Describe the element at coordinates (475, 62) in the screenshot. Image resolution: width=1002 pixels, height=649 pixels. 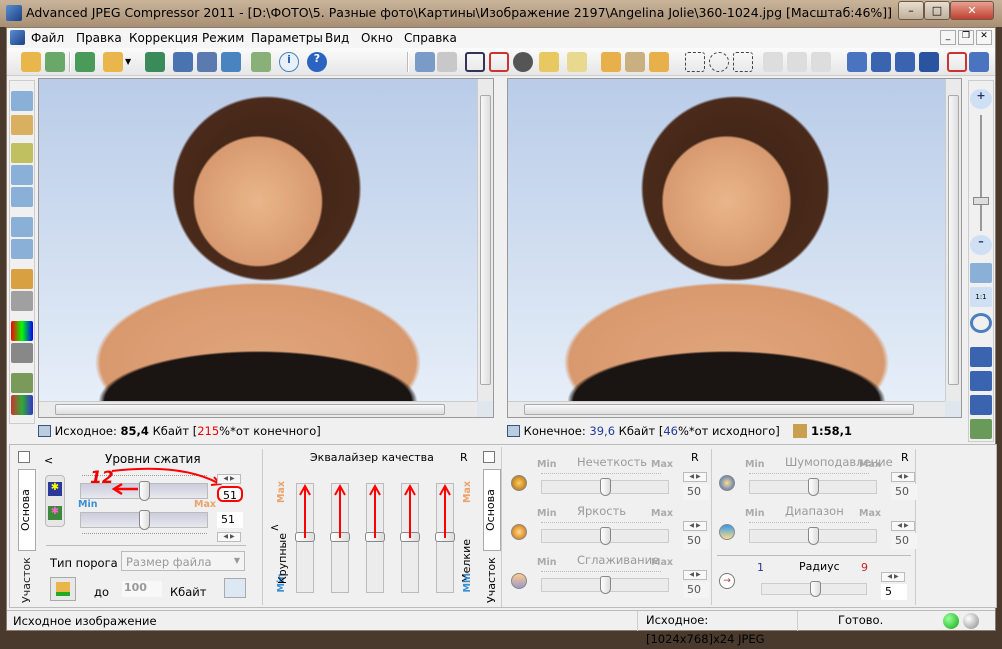
I see `crop-icon` at that location.